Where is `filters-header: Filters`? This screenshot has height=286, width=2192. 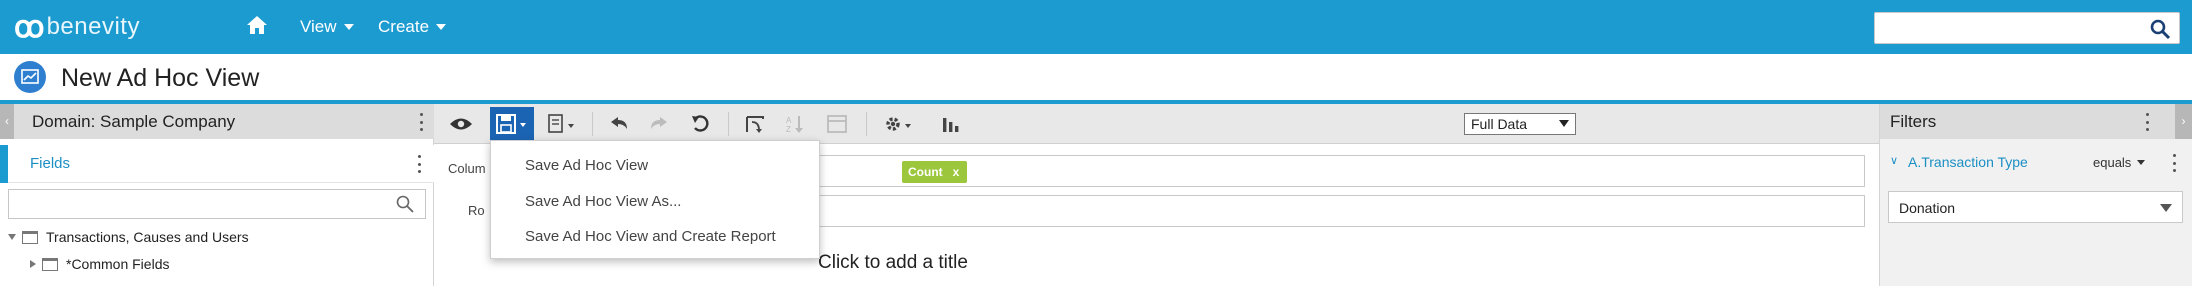 filters-header: Filters is located at coordinates (2028, 121).